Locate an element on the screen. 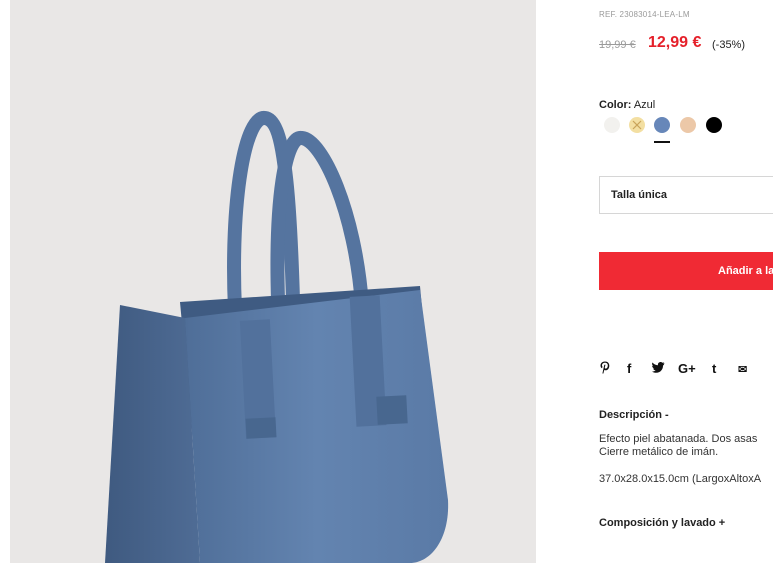 The image size is (773, 563). add-to-cart-button: Añadir a la is located at coordinates (686, 271).